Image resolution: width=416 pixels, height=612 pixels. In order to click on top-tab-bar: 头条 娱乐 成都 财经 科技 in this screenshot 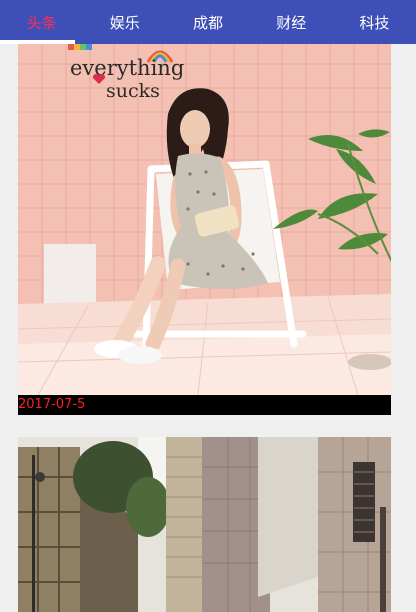, I will do `click(208, 22)`.